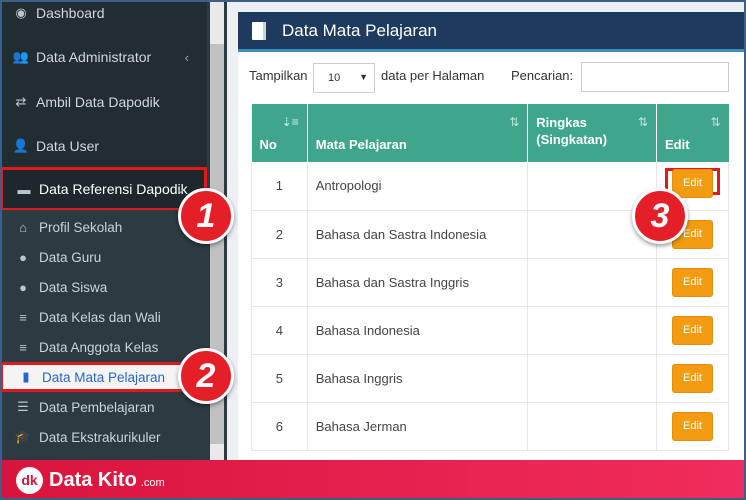 This screenshot has width=746, height=500. What do you see at coordinates (26, 376) in the screenshot?
I see `book-icon: ▮` at bounding box center [26, 376].